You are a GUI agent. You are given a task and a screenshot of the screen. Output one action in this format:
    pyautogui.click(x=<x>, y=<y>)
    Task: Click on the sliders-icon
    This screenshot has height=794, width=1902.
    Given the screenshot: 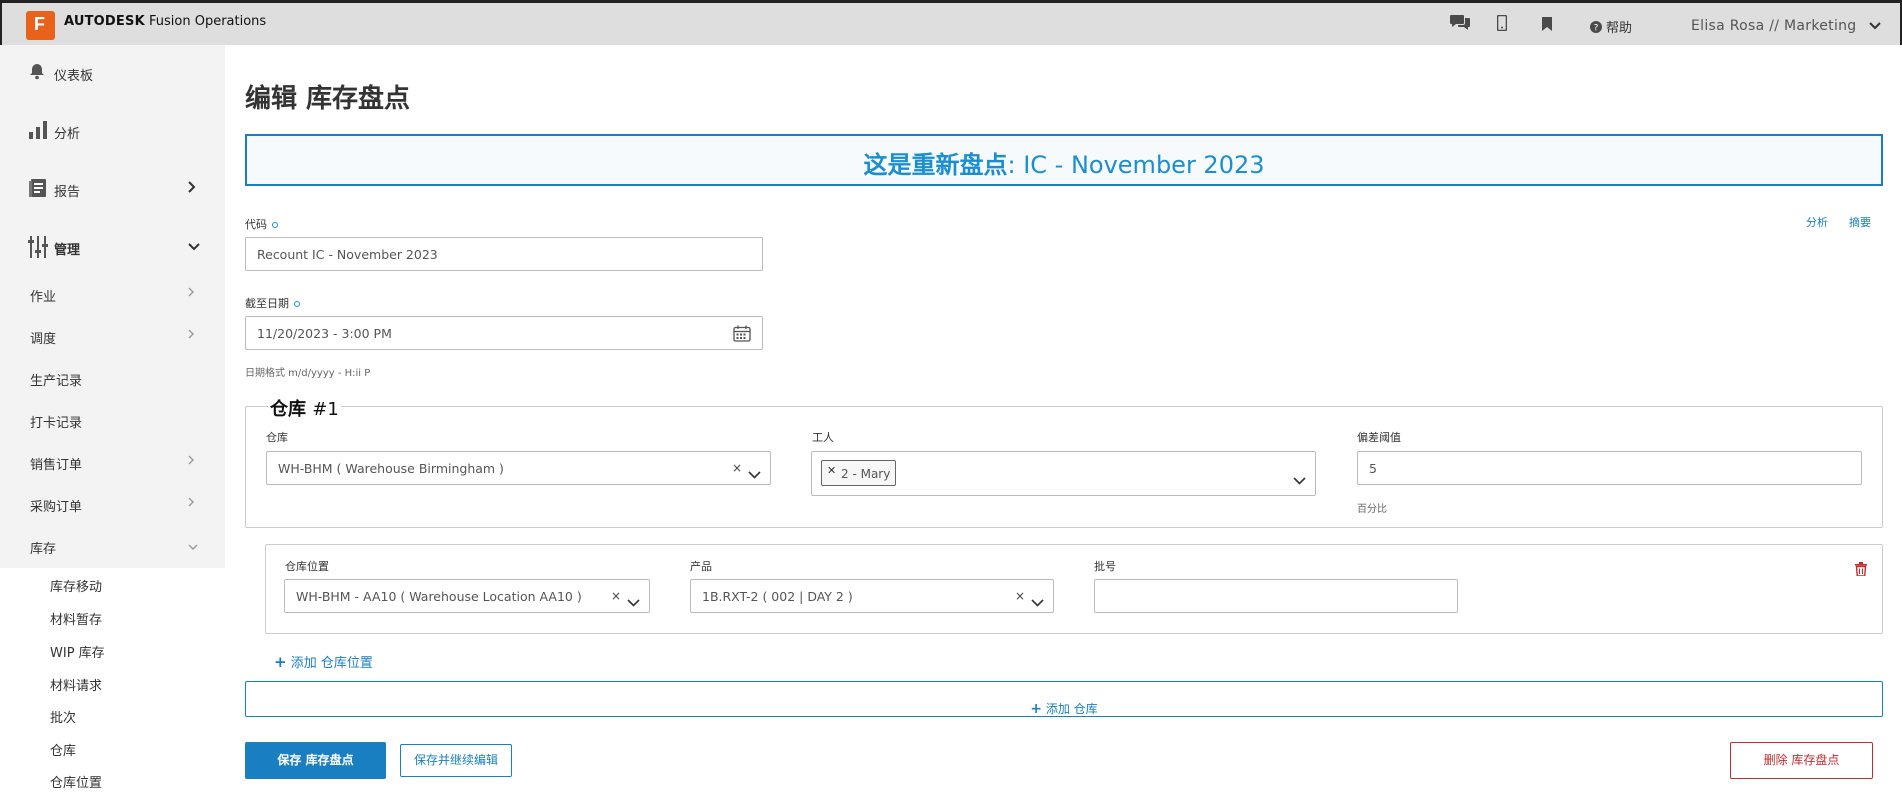 What is the action you would take?
    pyautogui.click(x=38, y=249)
    